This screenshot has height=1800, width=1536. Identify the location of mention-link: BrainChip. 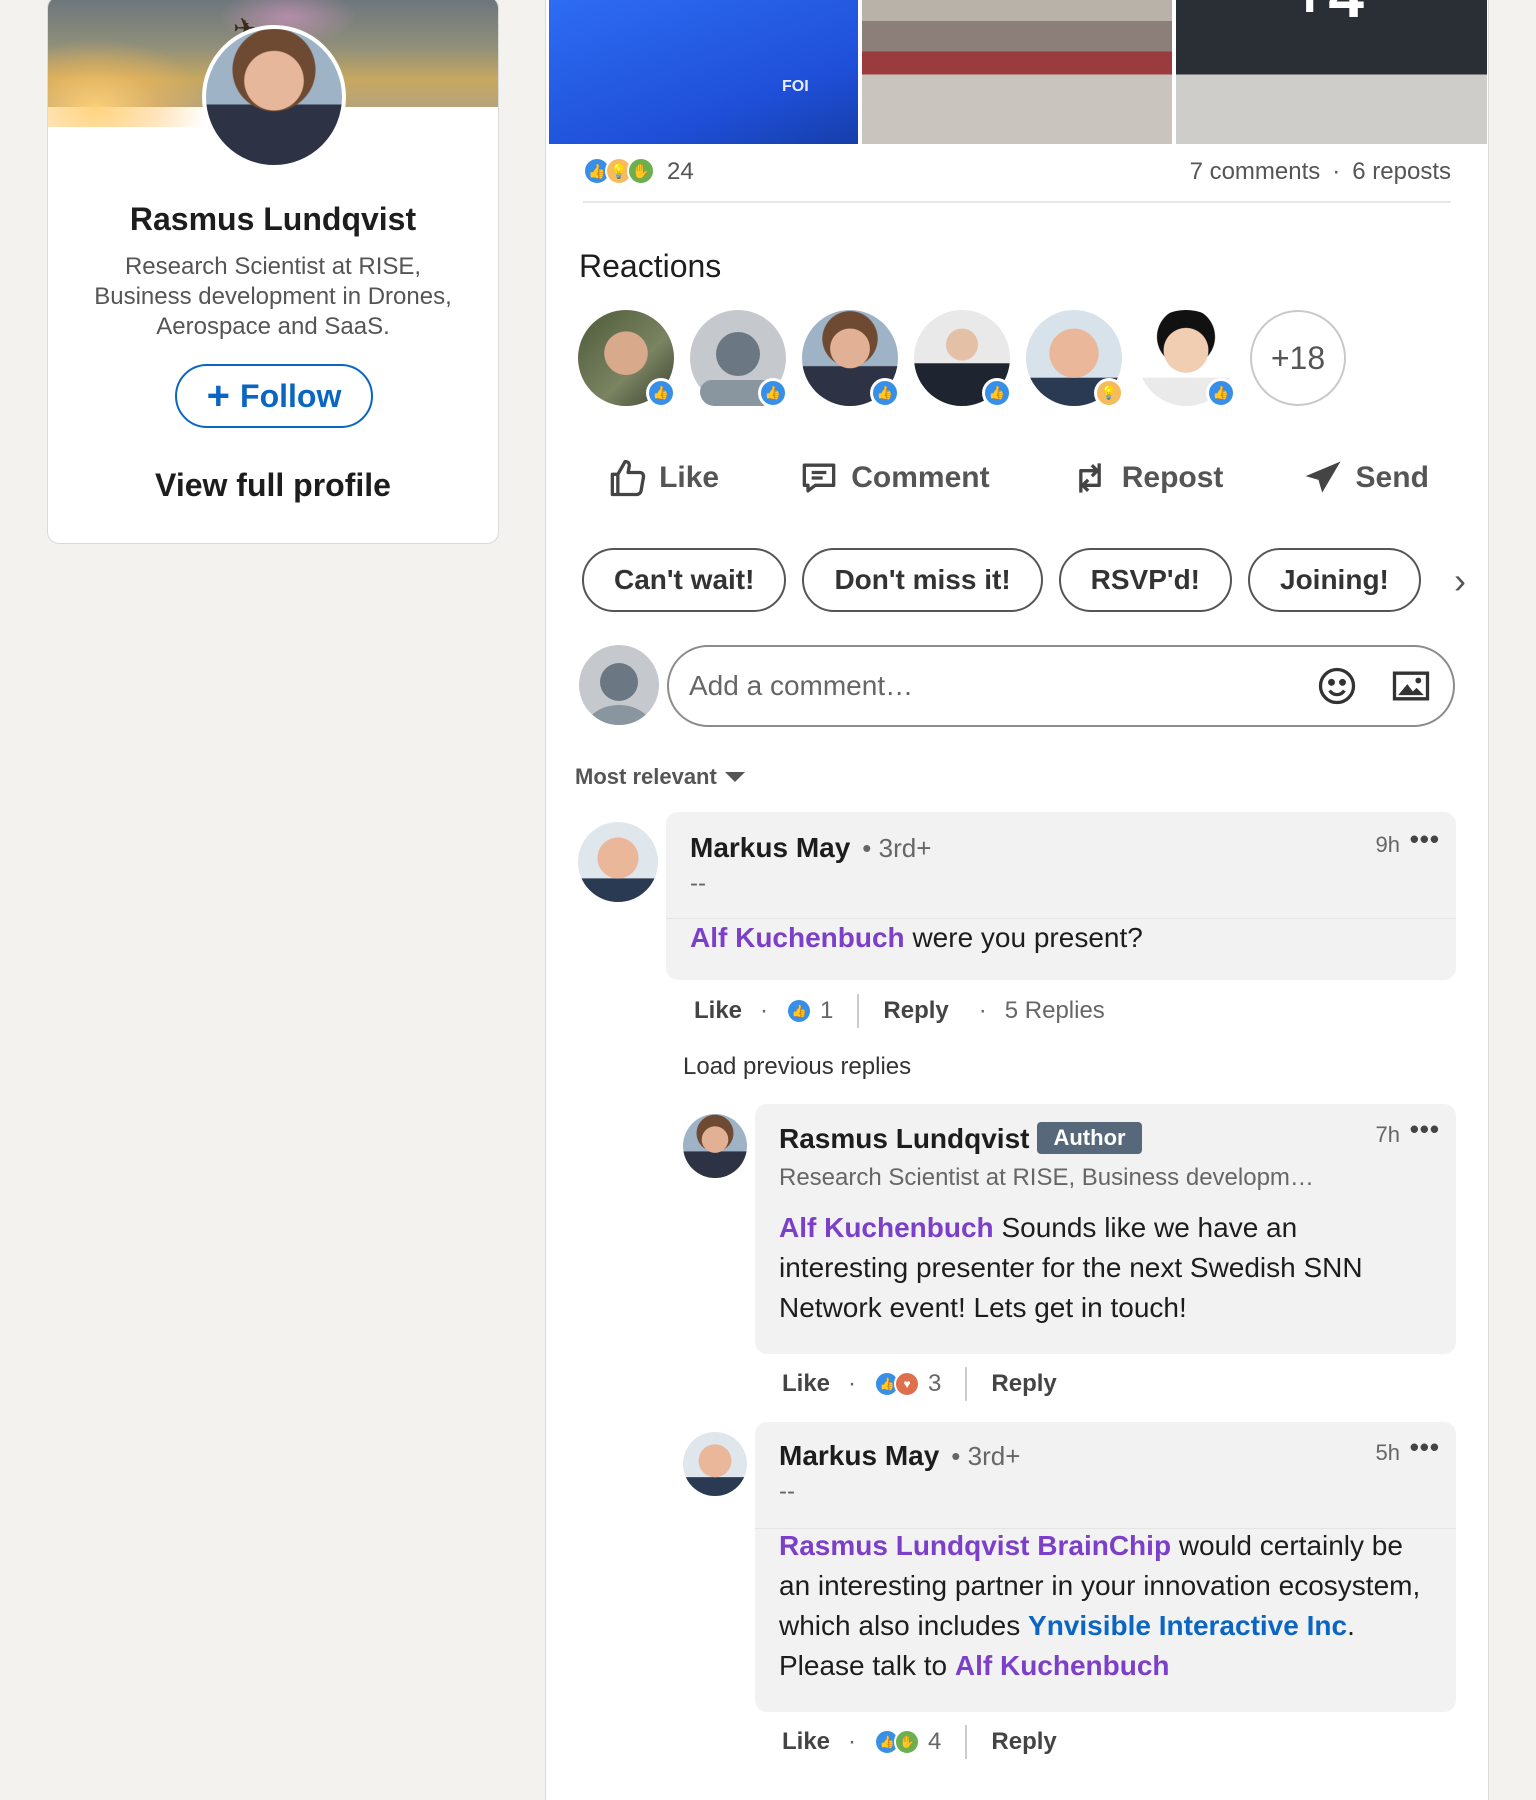
(1104, 1545).